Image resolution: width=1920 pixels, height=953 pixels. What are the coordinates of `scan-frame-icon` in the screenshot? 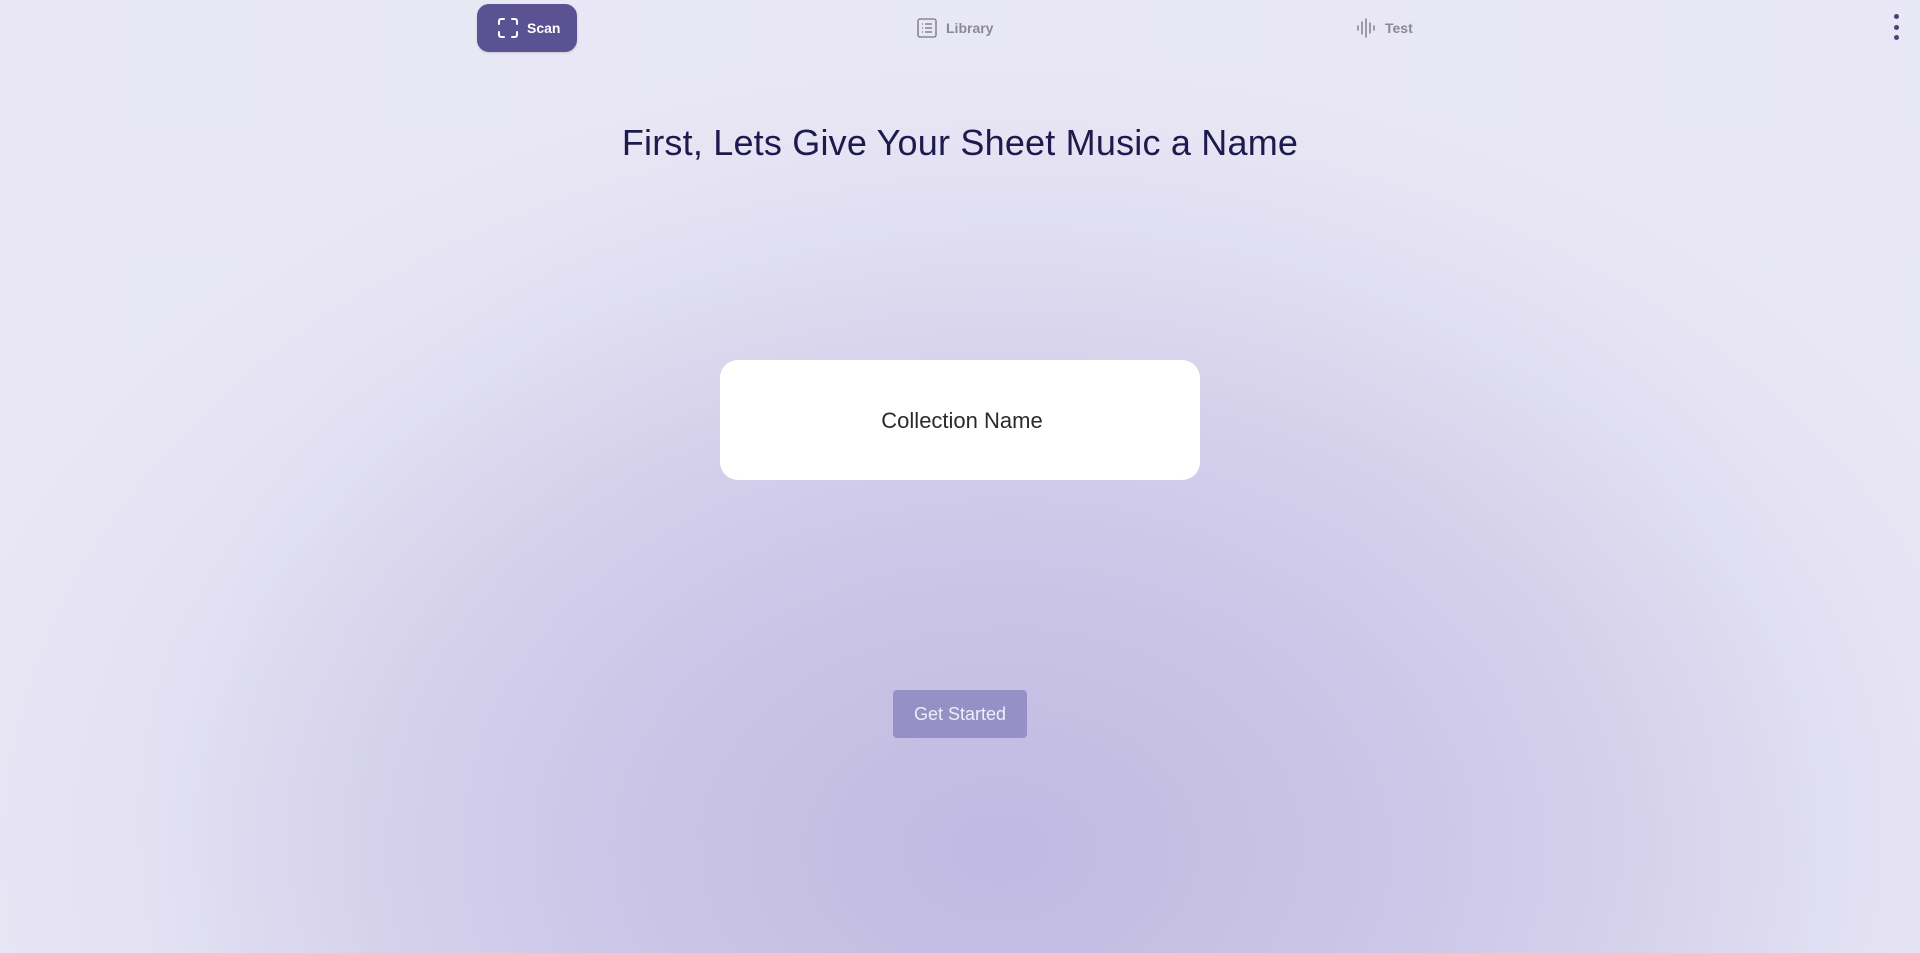 It's located at (508, 28).